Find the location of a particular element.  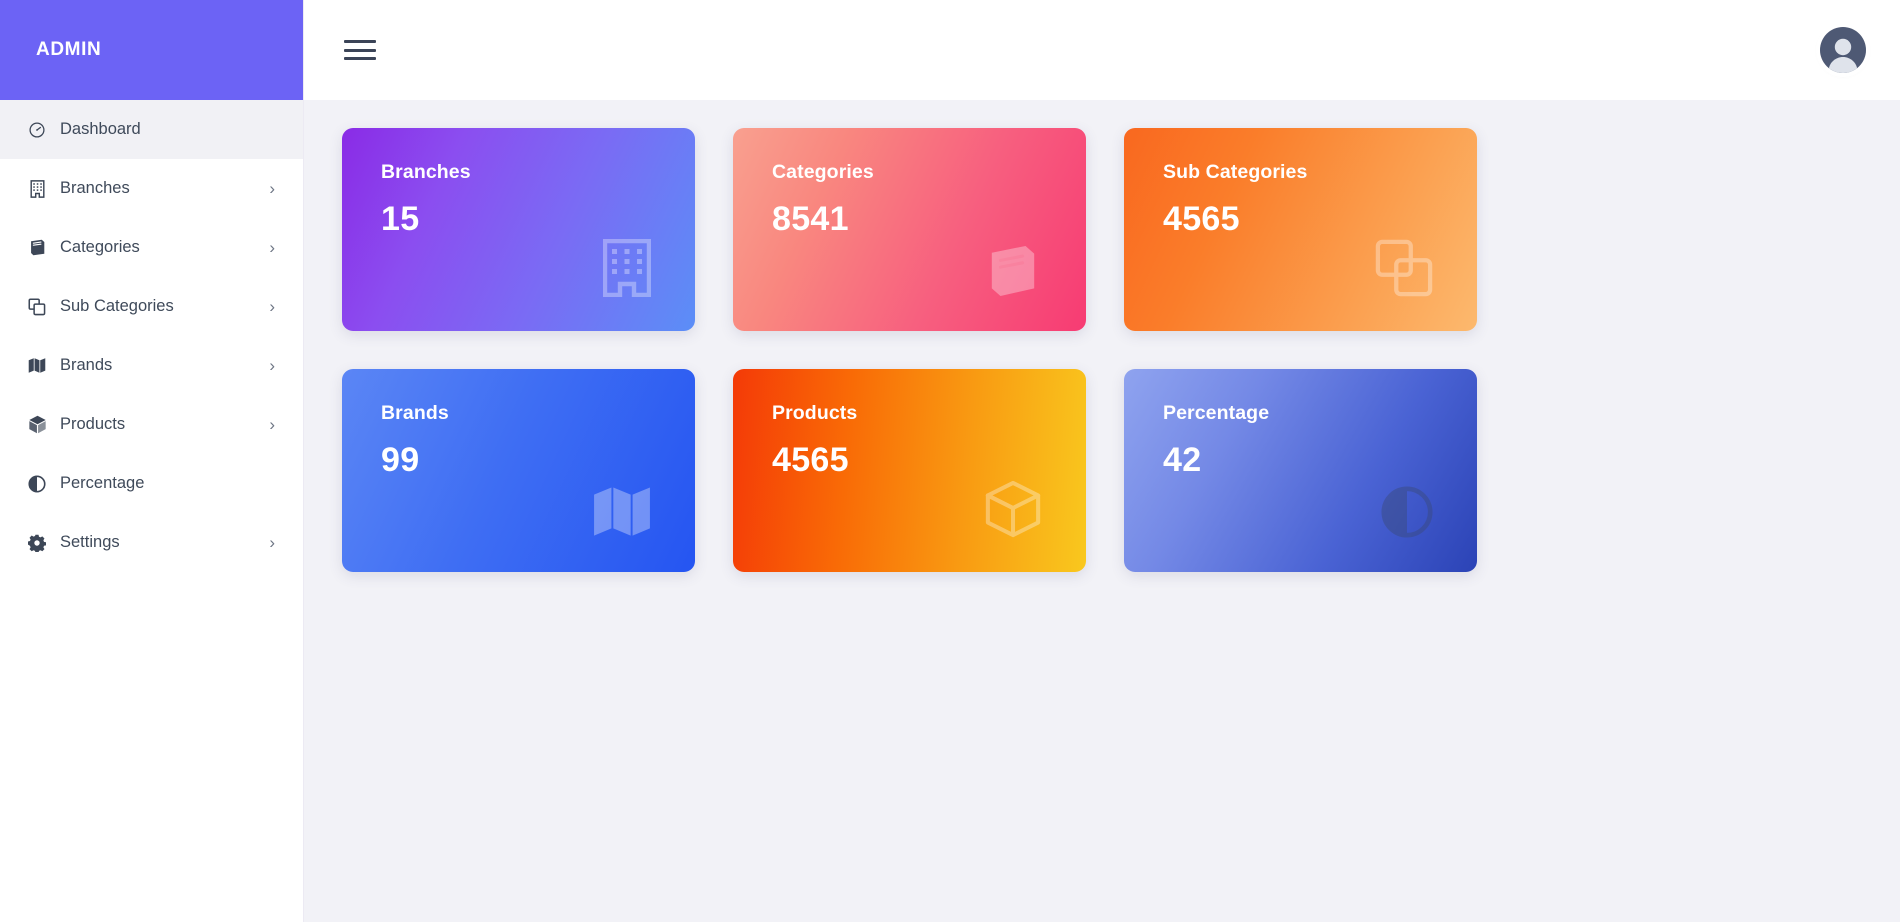

stat-card-value: 15 is located at coordinates (400, 219).